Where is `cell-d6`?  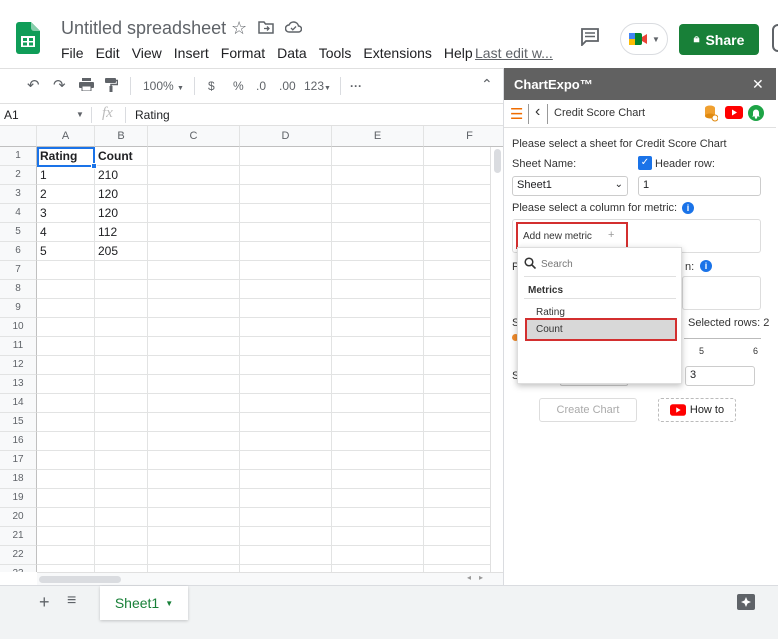 cell-d6 is located at coordinates (286, 251).